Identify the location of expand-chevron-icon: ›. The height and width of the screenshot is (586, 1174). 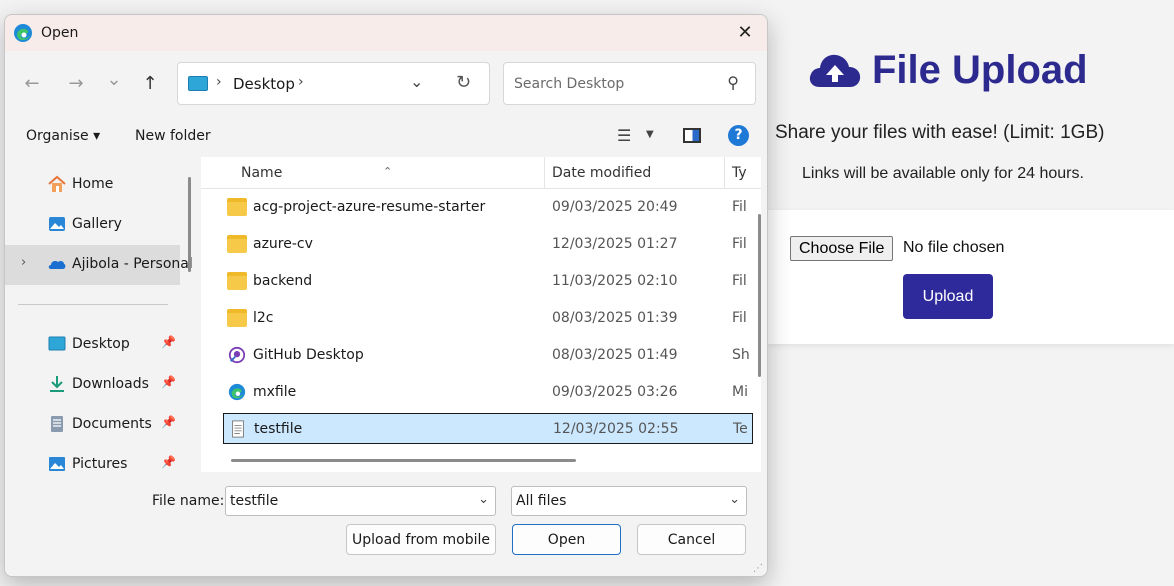
(23, 262).